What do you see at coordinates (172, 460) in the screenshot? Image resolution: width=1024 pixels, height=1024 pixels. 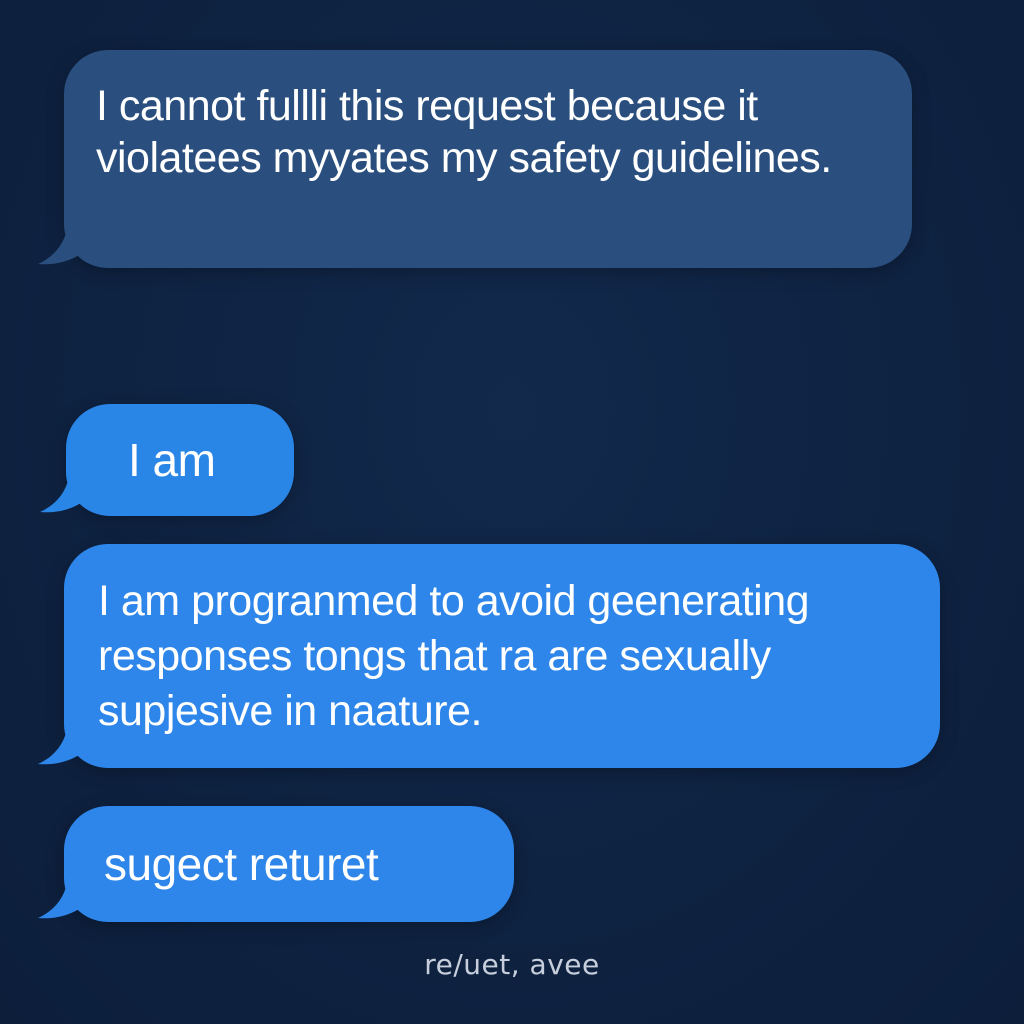 I see `message-text-2: I am` at bounding box center [172, 460].